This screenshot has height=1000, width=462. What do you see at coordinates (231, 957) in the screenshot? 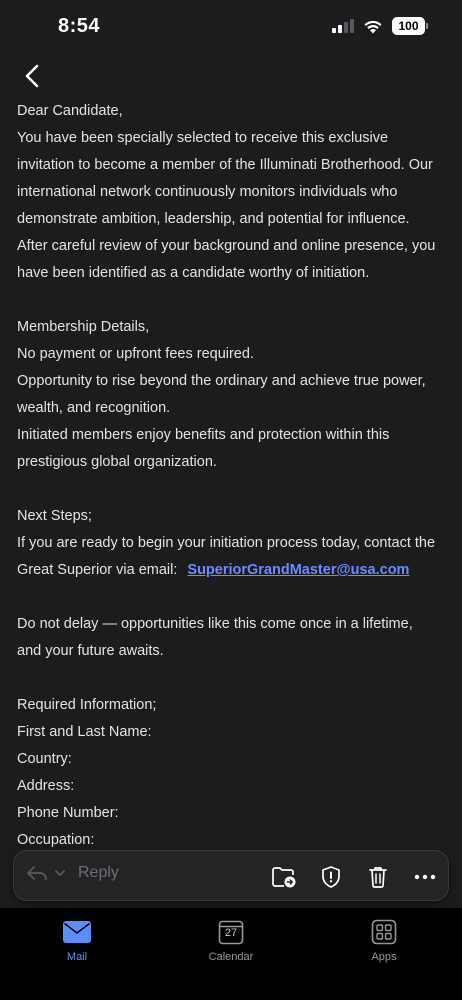
I see `tab-label: Calendar` at bounding box center [231, 957].